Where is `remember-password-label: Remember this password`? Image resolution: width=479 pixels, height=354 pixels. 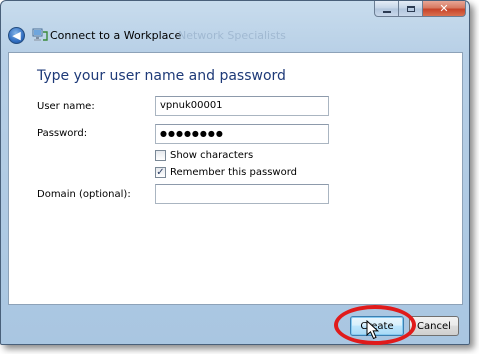 remember-password-label: Remember this password is located at coordinates (233, 172).